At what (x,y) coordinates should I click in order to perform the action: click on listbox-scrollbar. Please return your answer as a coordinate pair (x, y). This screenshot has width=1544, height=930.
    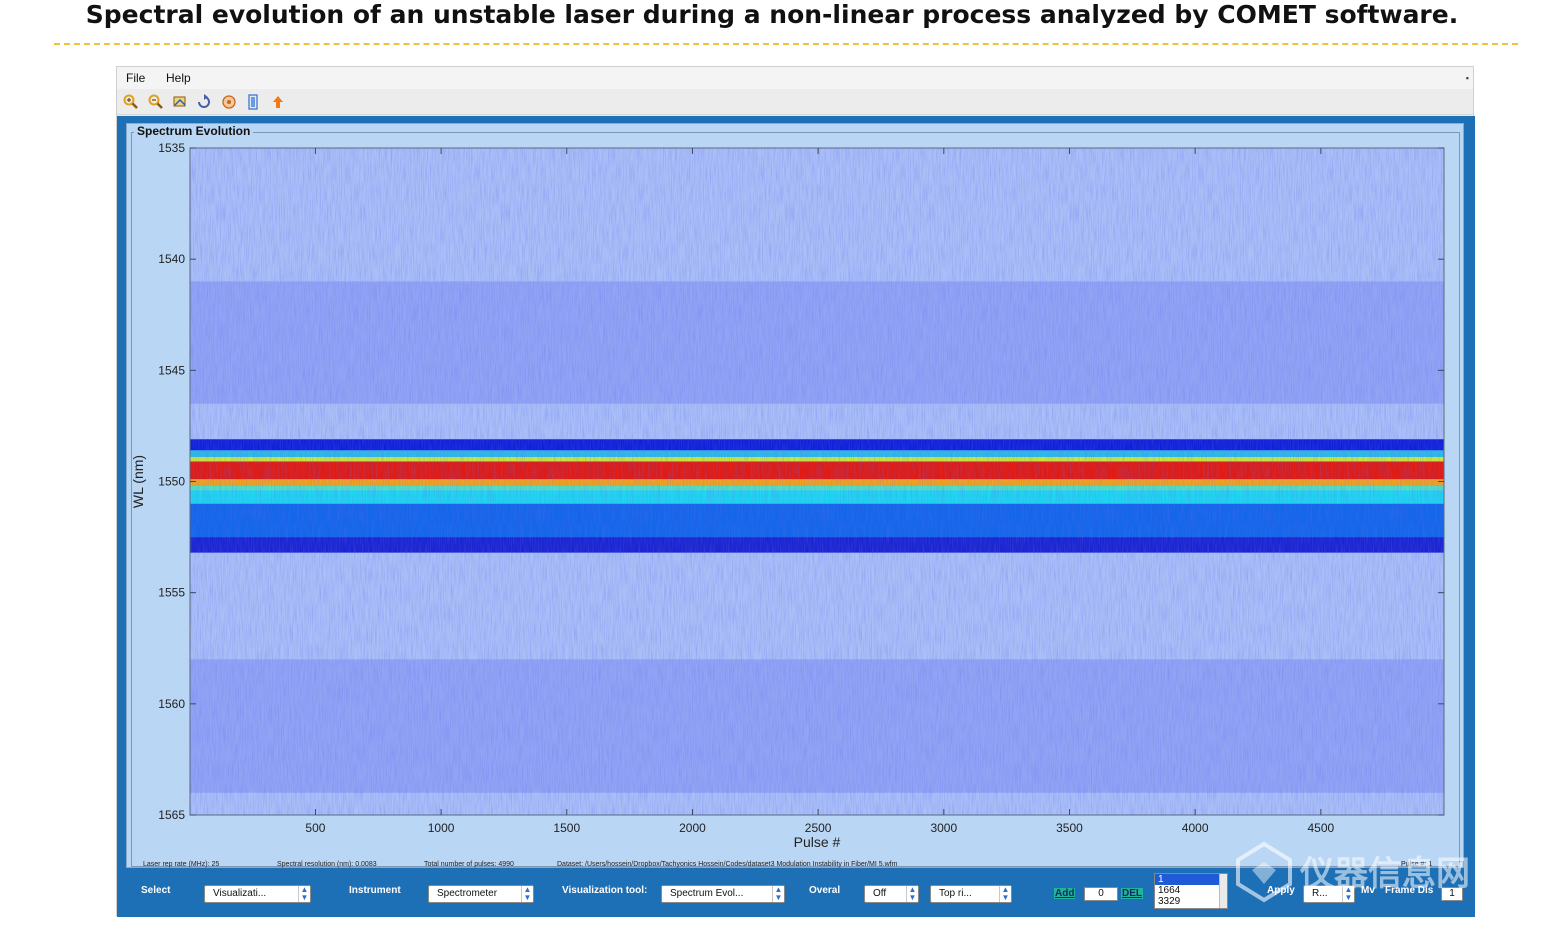
    Looking at the image, I should click on (1223, 891).